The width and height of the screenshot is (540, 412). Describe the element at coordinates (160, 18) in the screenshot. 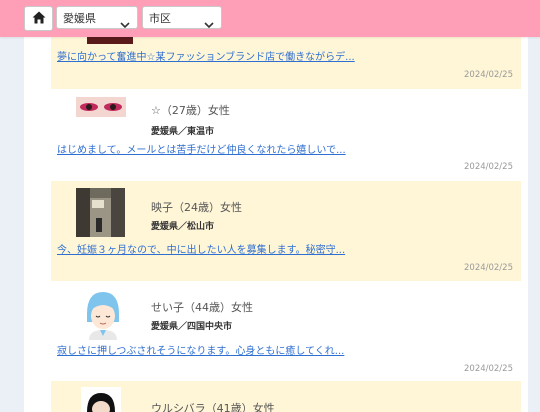

I see `city-select-value: 市区` at that location.